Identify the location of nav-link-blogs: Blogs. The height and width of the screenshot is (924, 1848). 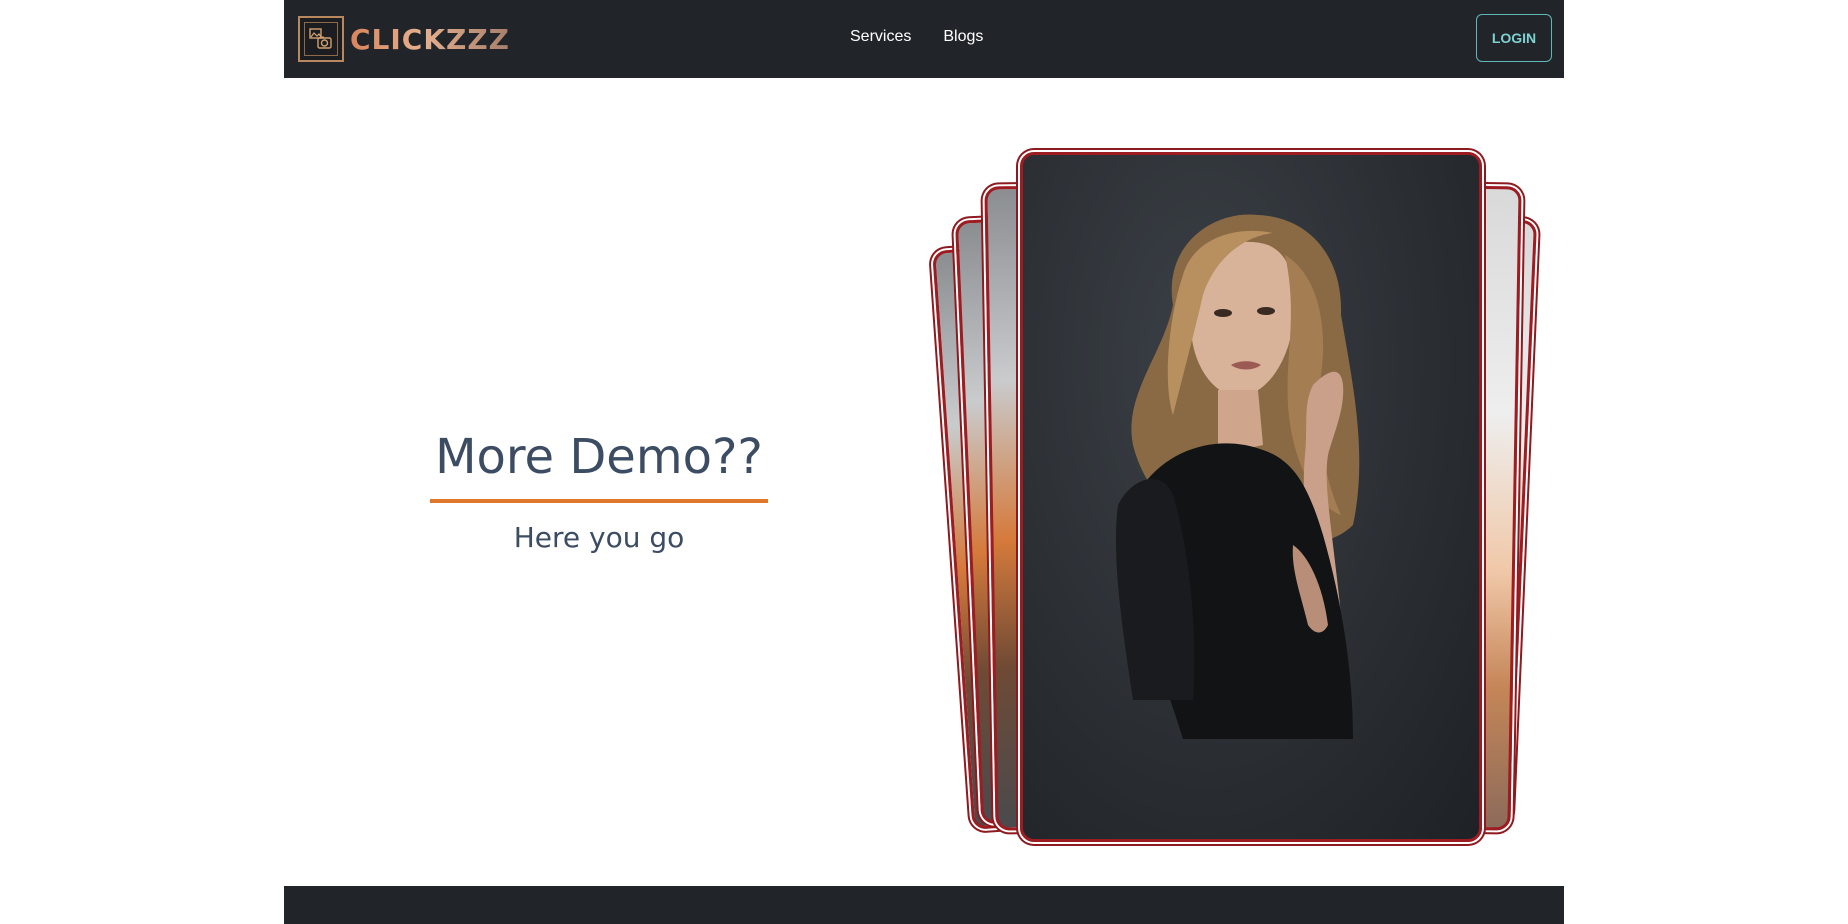
(963, 37).